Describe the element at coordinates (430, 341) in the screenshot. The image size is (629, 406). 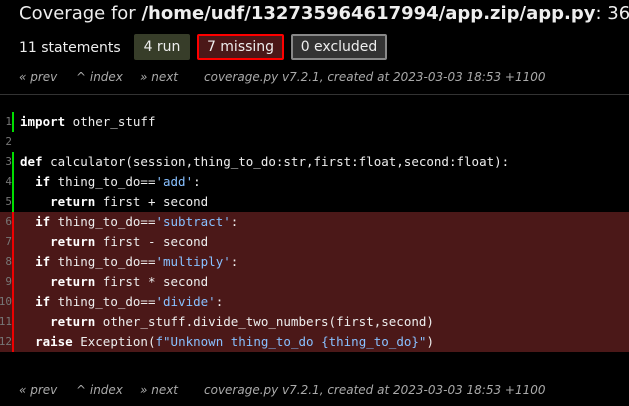
I see `name-token: )` at that location.